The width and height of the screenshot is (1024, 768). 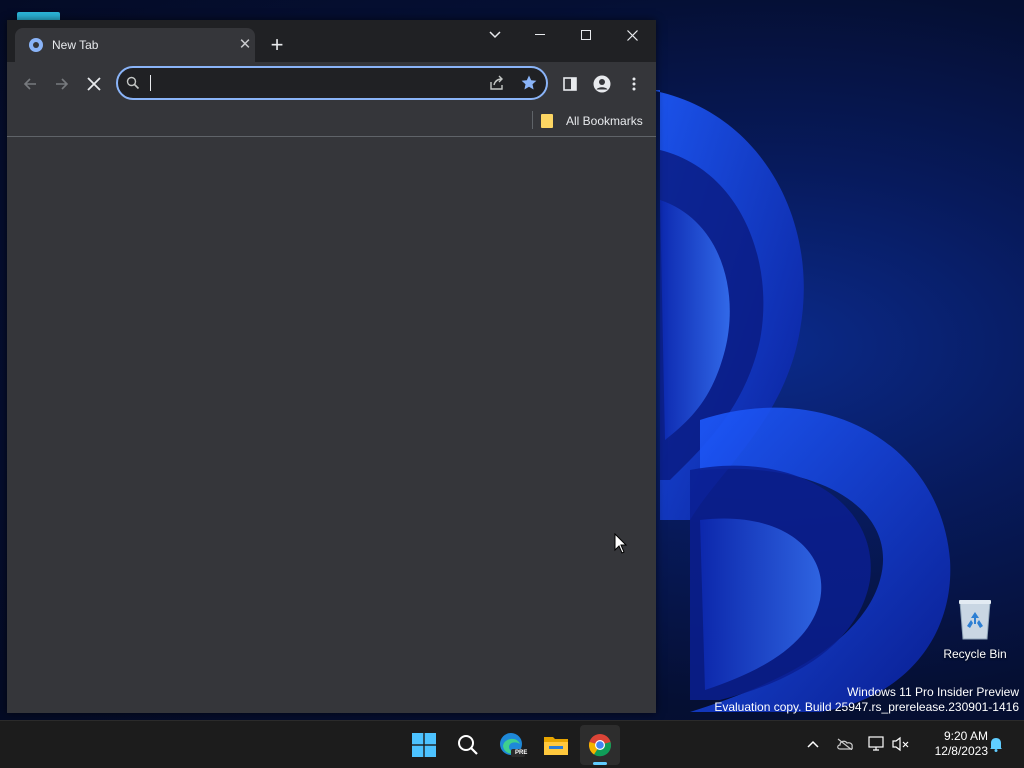 I want to click on back-button, so click(x=30, y=84).